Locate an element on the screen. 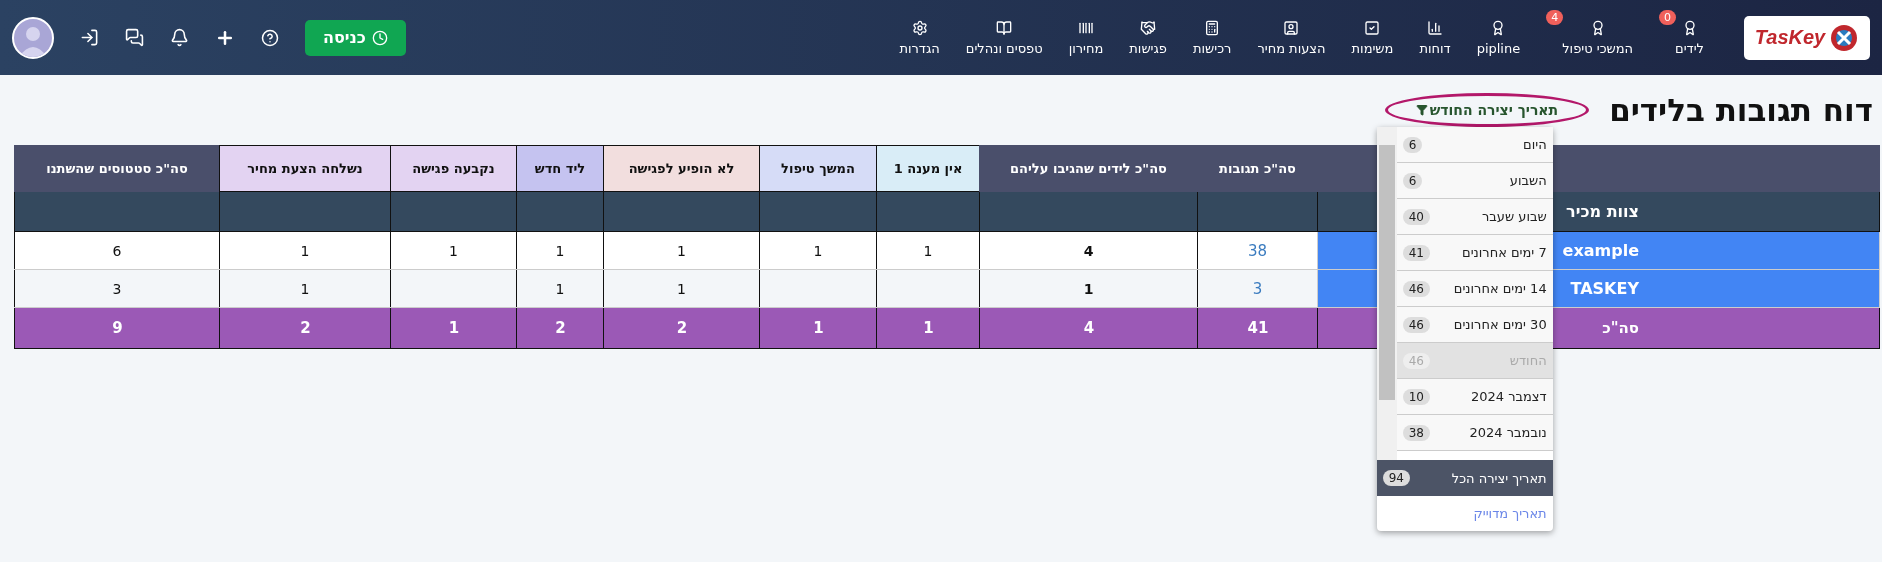 Image resolution: width=1882 pixels, height=562 pixels. logo: TasKey is located at coordinates (1807, 37).